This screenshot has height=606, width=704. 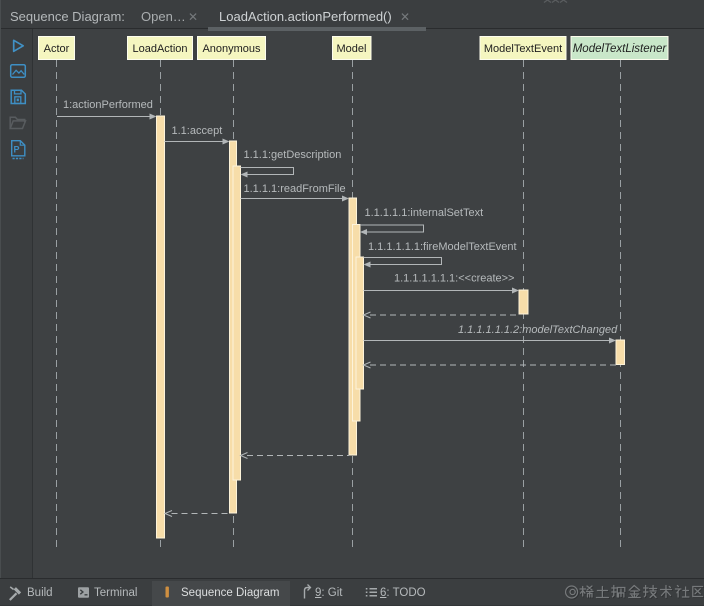 What do you see at coordinates (159, 49) in the screenshot?
I see `svg-text: LoadAction` at bounding box center [159, 49].